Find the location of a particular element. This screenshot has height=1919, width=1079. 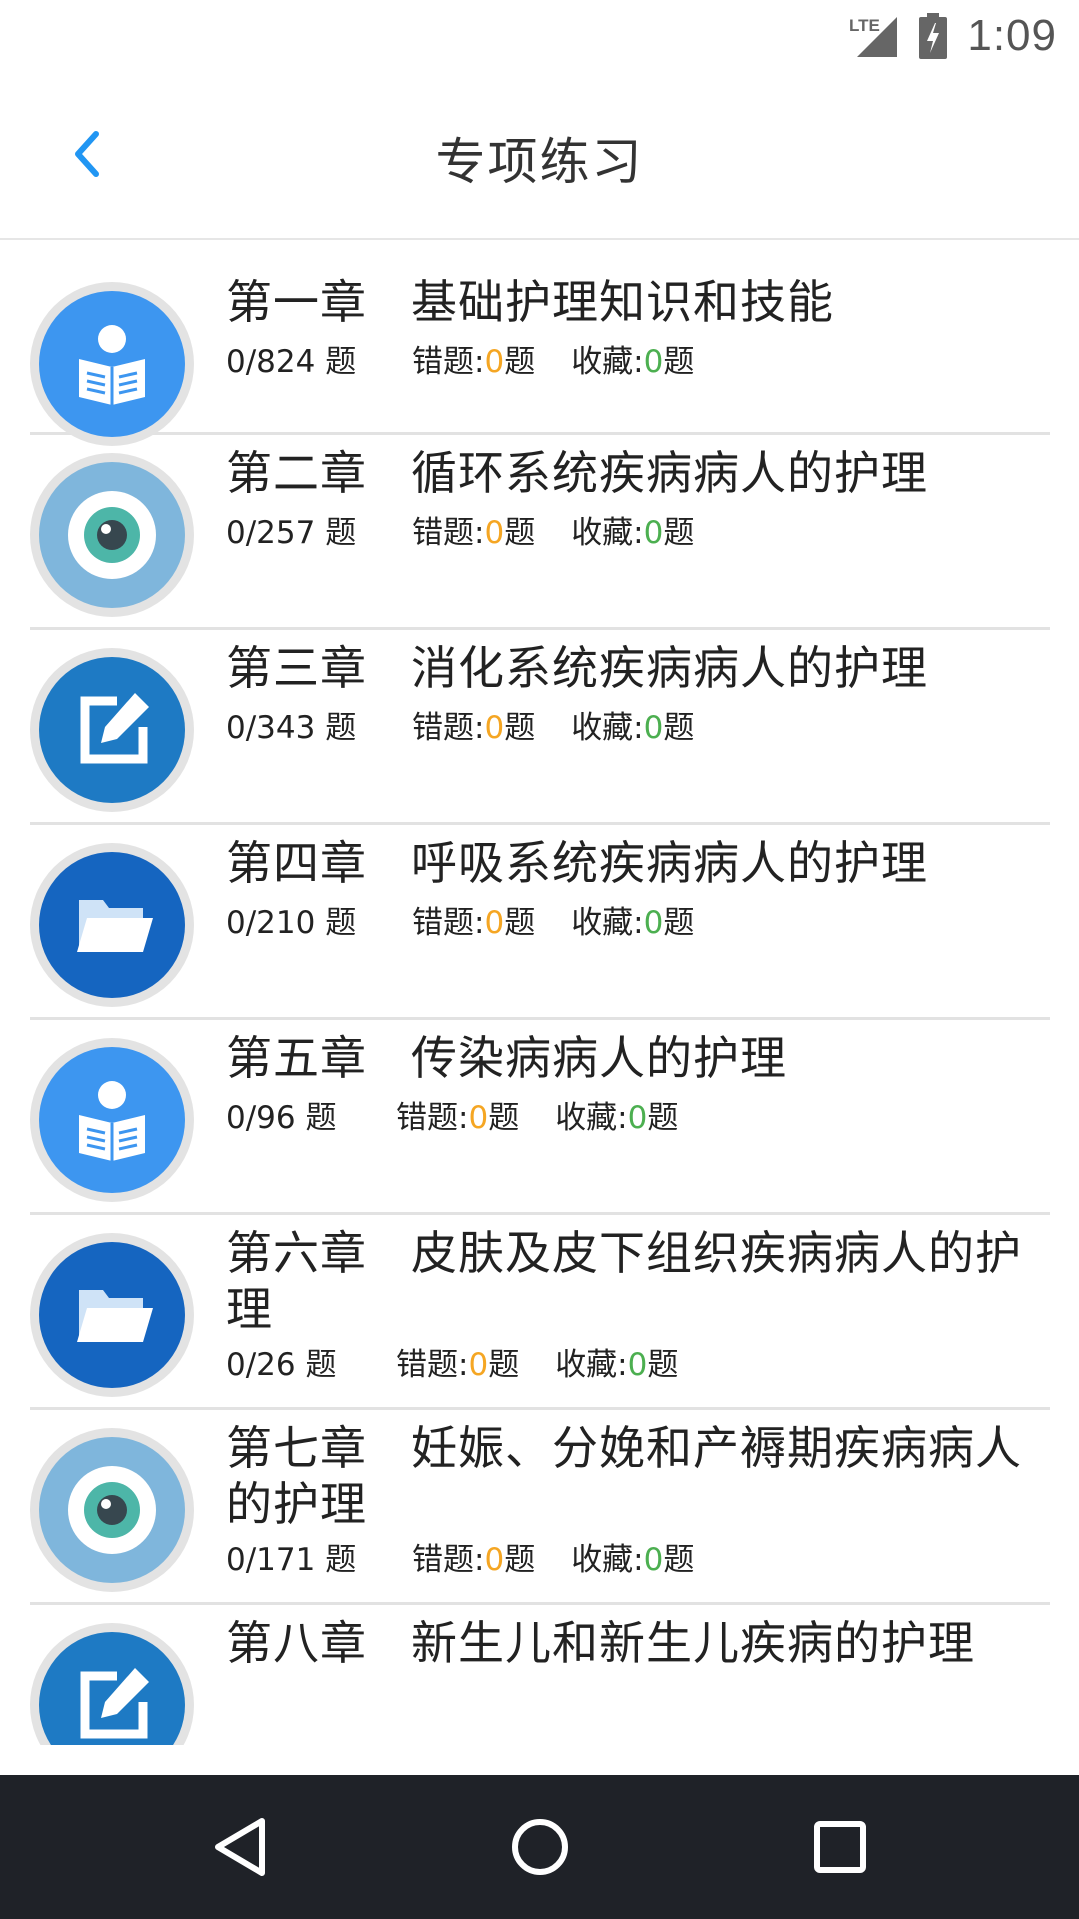

lte-signal-icon: LTE is located at coordinates (873, 36).